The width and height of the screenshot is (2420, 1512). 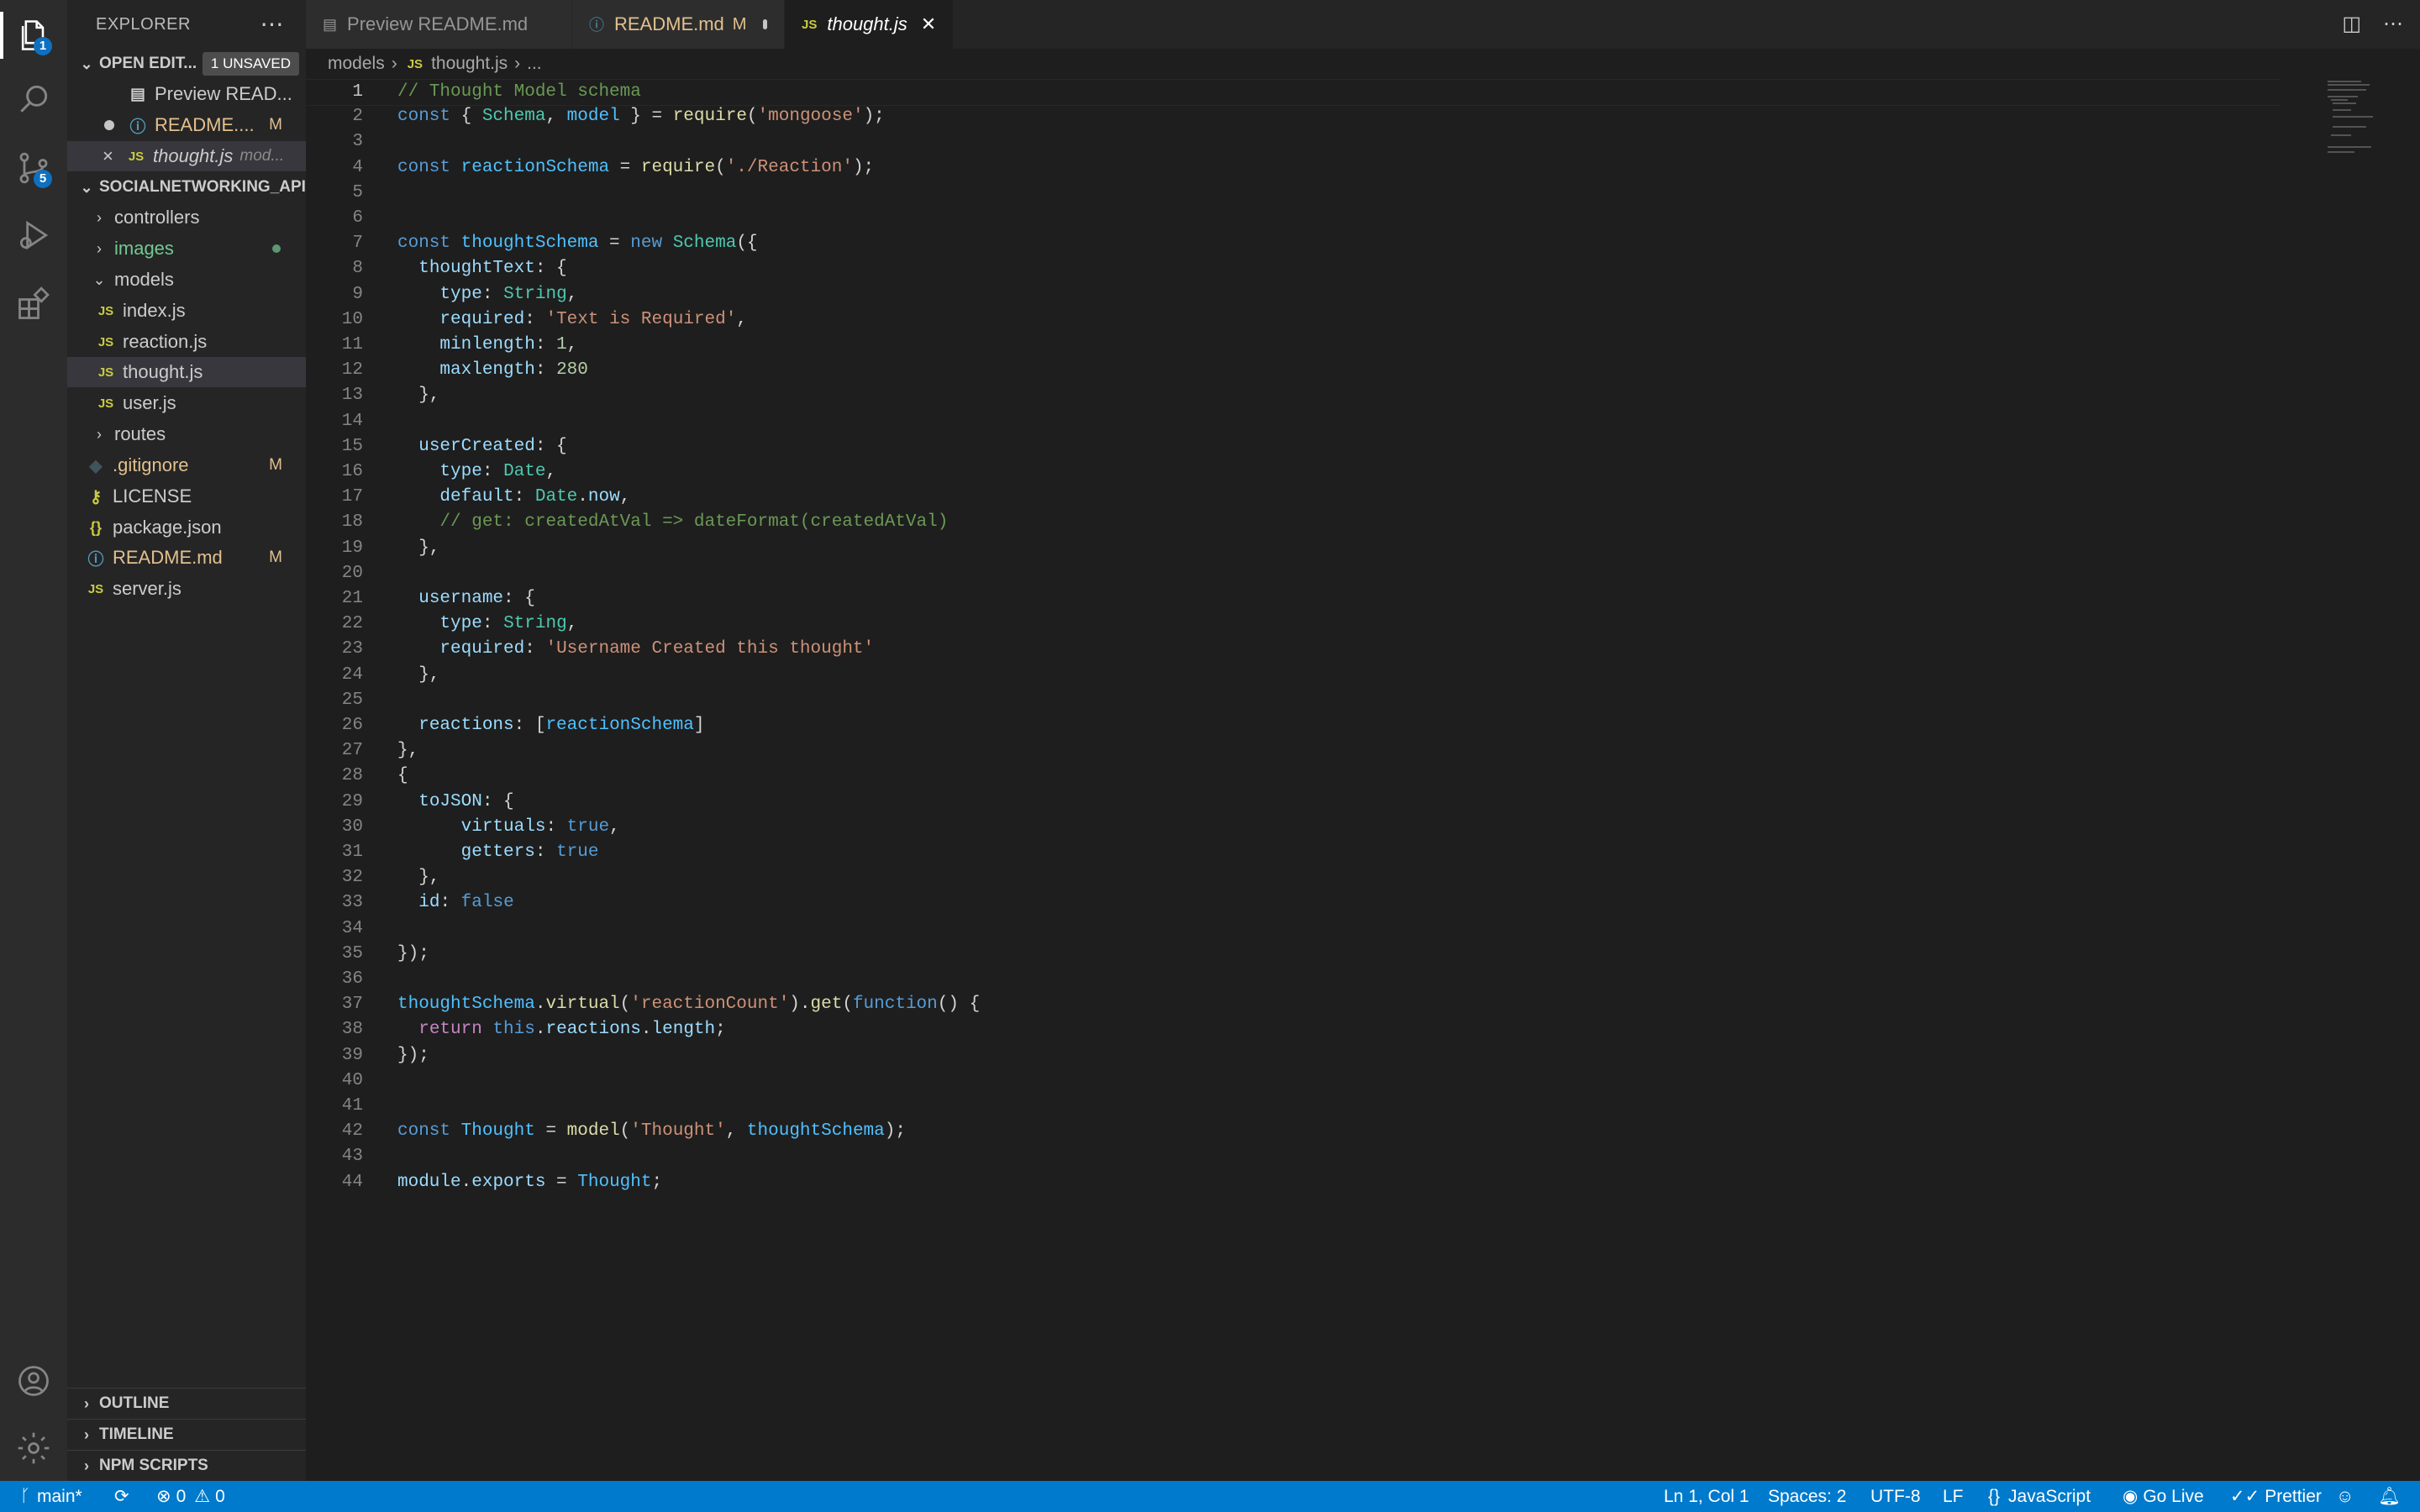 What do you see at coordinates (187, 1403) in the screenshot?
I see `outline-section: › OUTLINE` at bounding box center [187, 1403].